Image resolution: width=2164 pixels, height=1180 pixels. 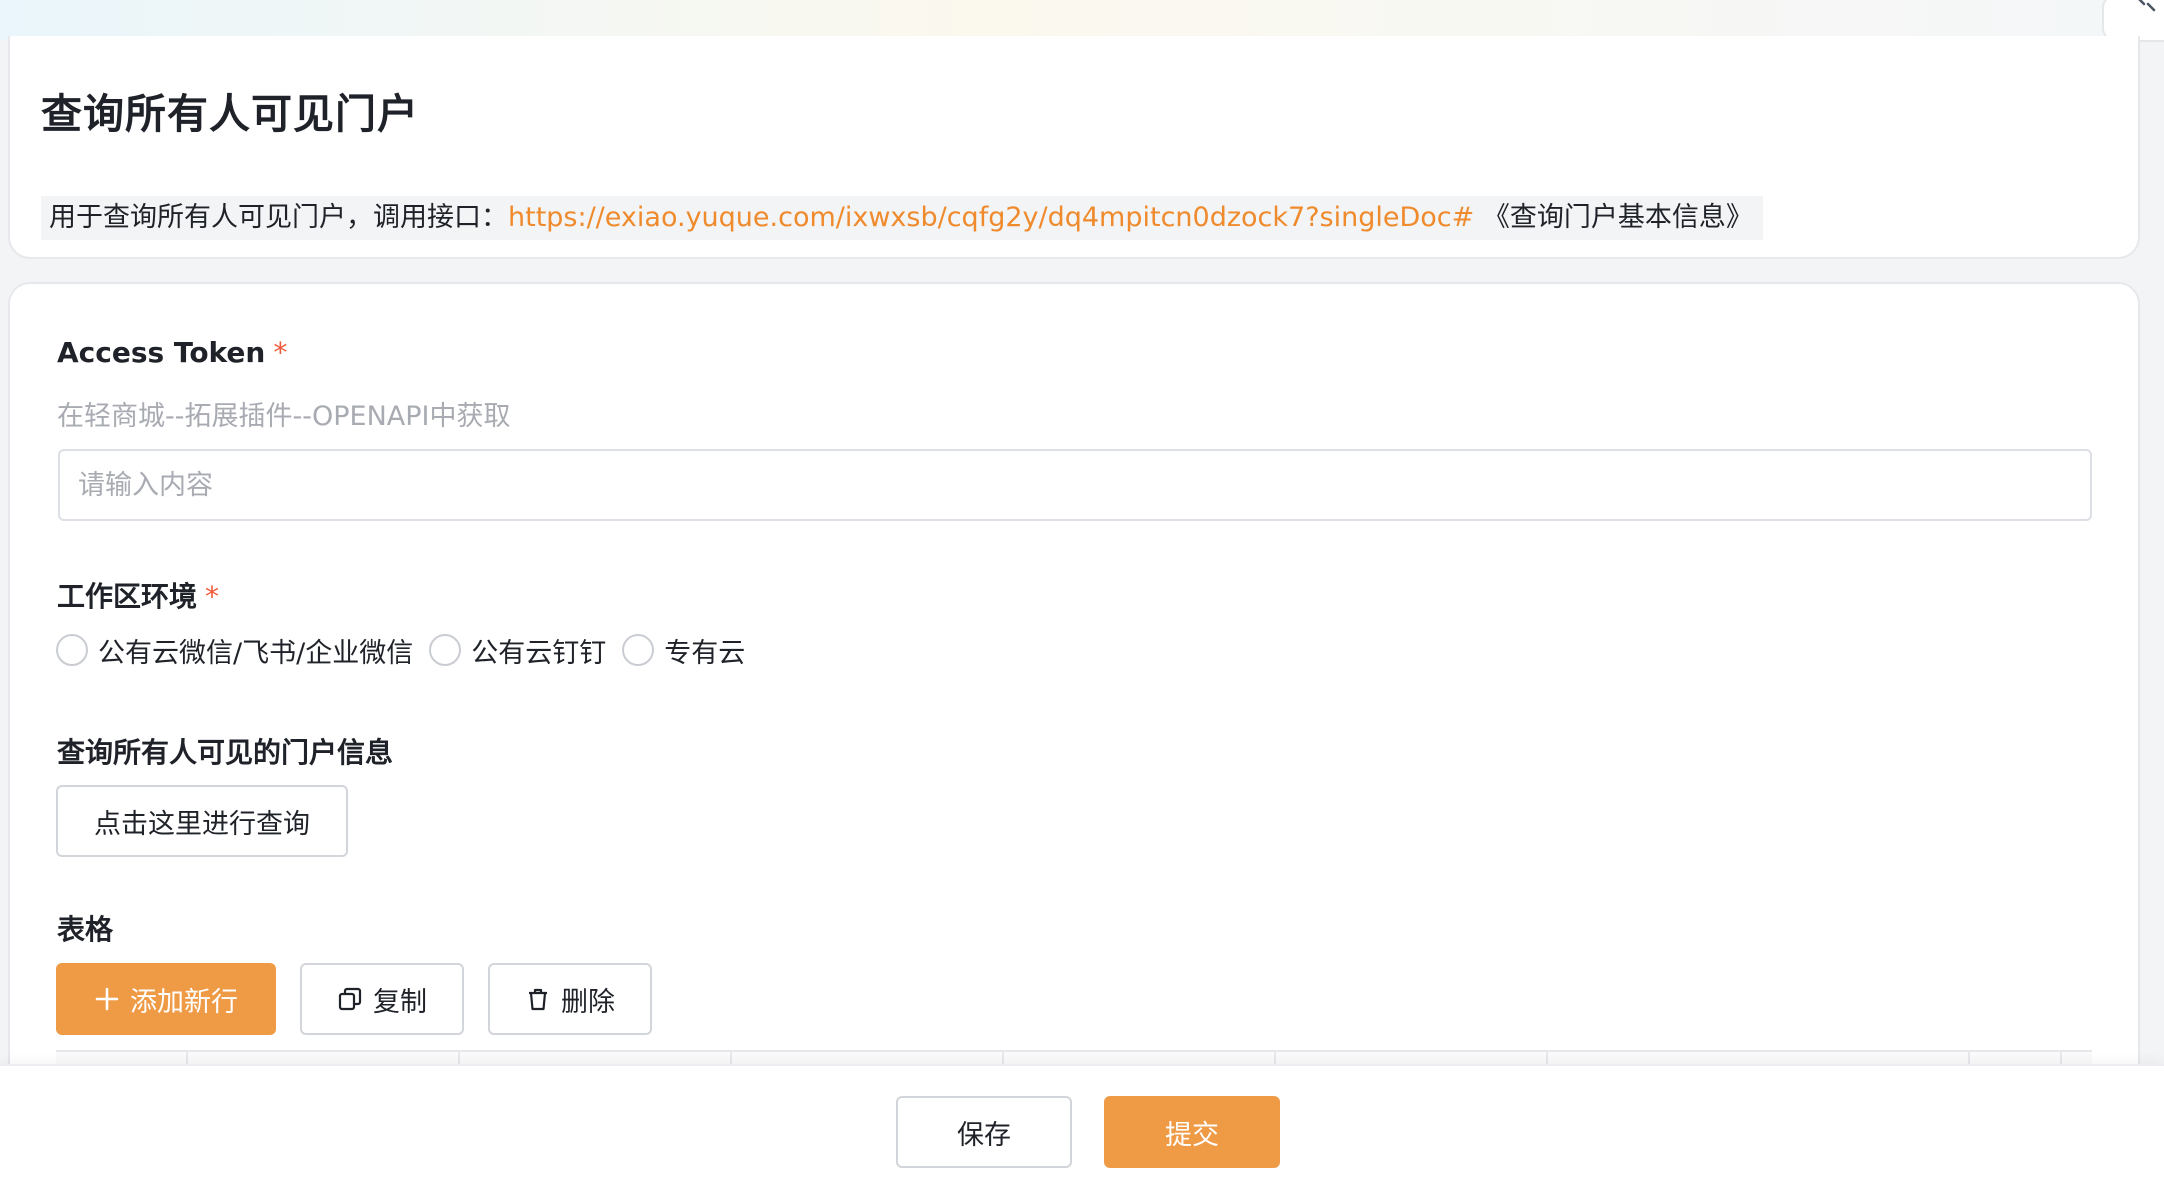 What do you see at coordinates (284, 416) in the screenshot?
I see `access-token-hint: 在轻商城--拓展插件--OPENAPI中获取` at bounding box center [284, 416].